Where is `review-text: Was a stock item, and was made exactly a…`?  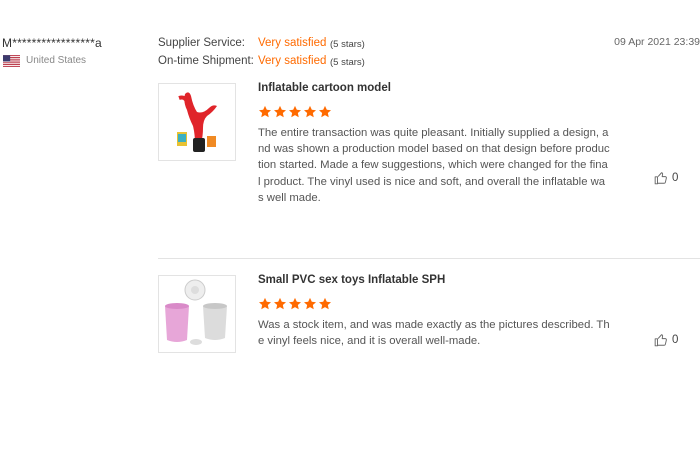 review-text: Was a stock item, and was made exactly a… is located at coordinates (434, 333).